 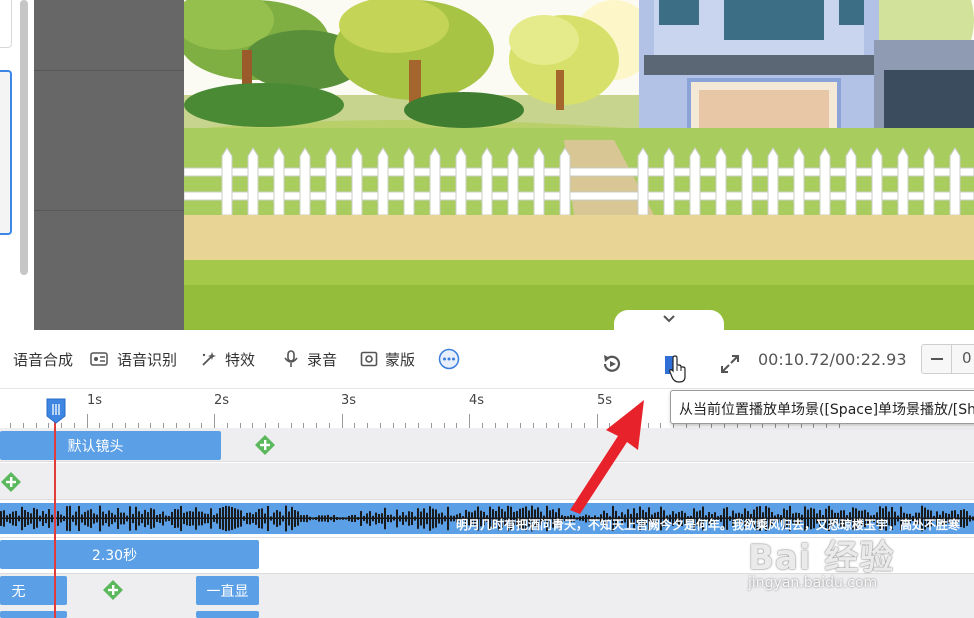 I want to click on tts-label: 语音合成, so click(x=43, y=359).